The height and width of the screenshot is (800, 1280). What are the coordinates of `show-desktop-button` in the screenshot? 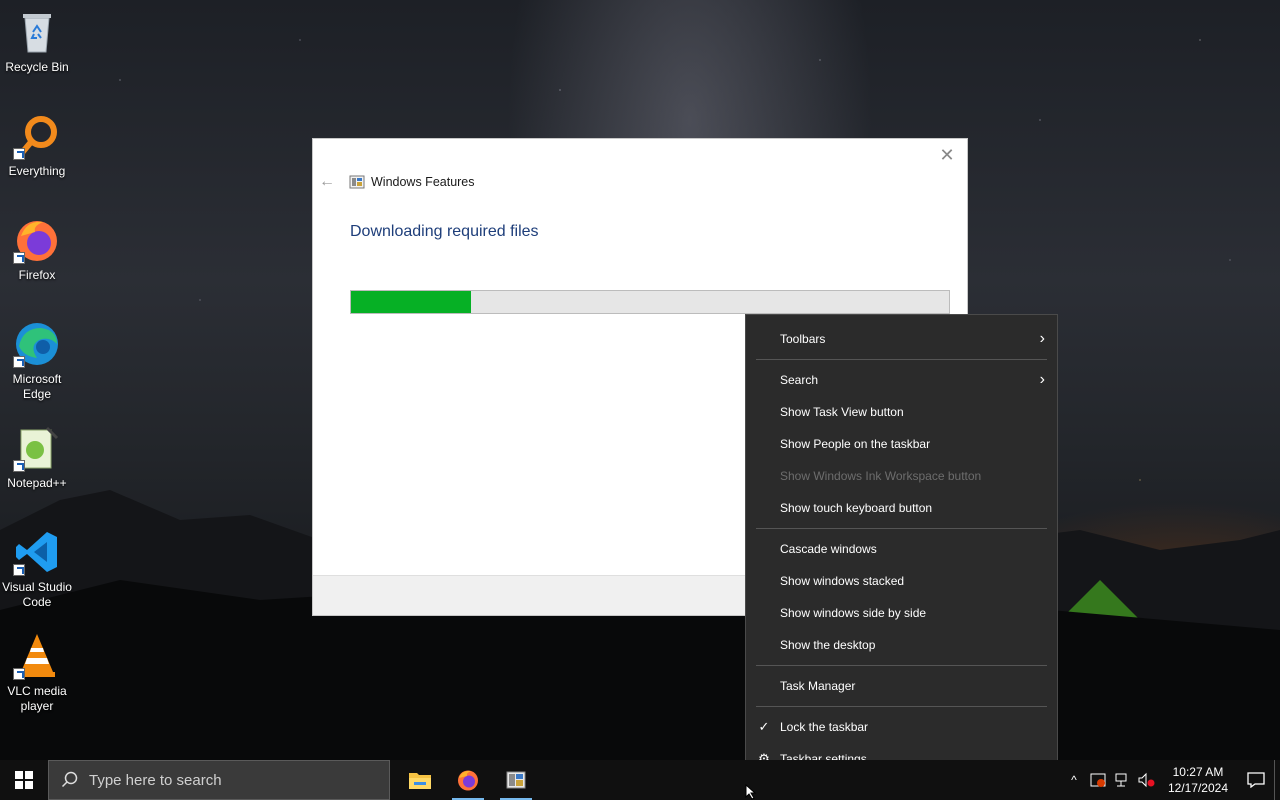 It's located at (1277, 780).